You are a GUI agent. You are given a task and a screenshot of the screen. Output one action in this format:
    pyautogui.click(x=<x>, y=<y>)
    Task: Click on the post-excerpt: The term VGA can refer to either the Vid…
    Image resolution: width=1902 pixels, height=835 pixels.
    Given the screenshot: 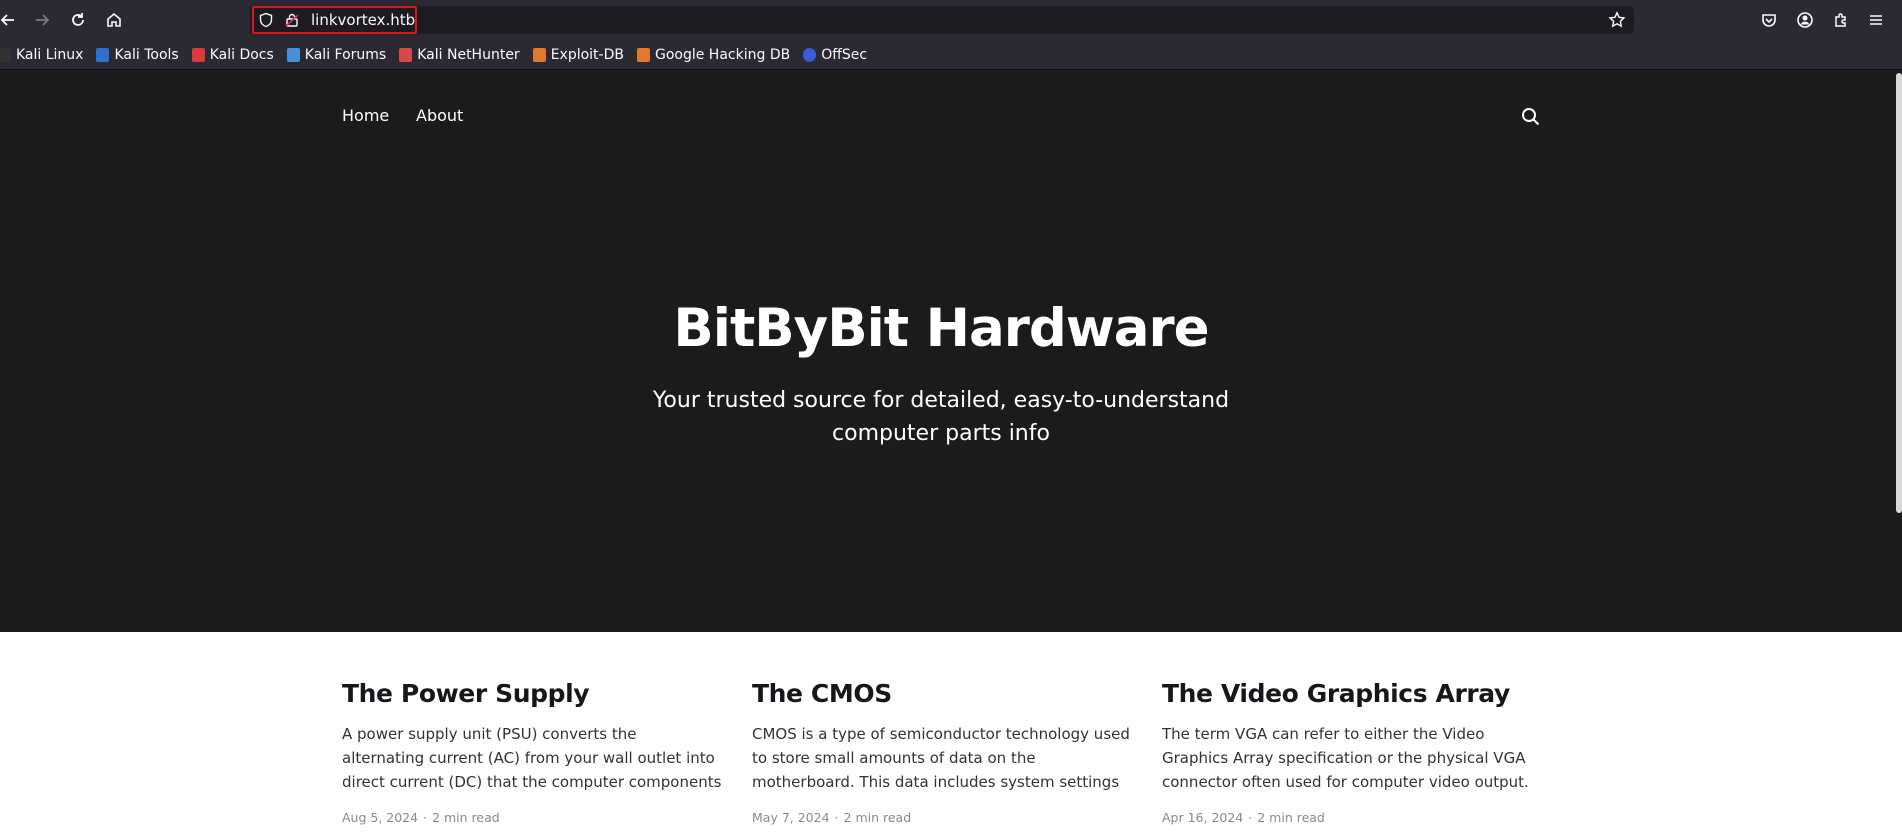 What is the action you would take?
    pyautogui.click(x=1345, y=758)
    